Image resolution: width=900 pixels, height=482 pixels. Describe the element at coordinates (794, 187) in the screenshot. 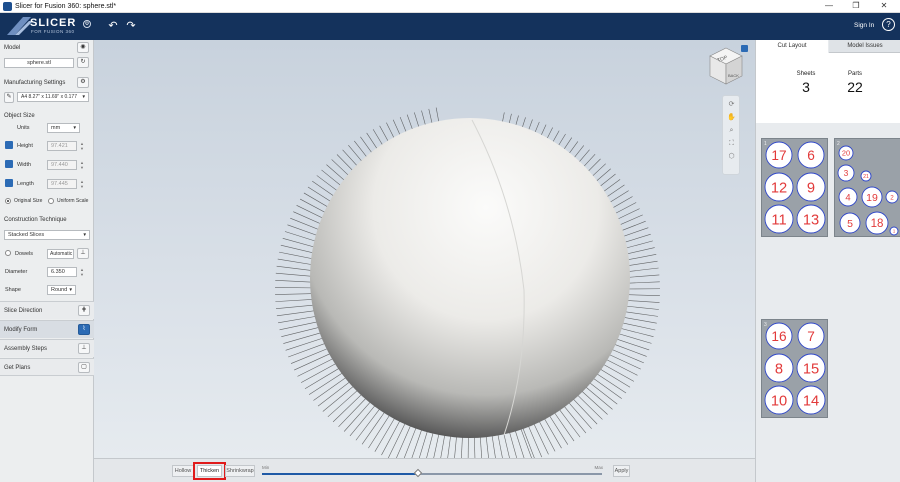

I see `sheet-1: 1 17 6 12 9 11 13` at that location.